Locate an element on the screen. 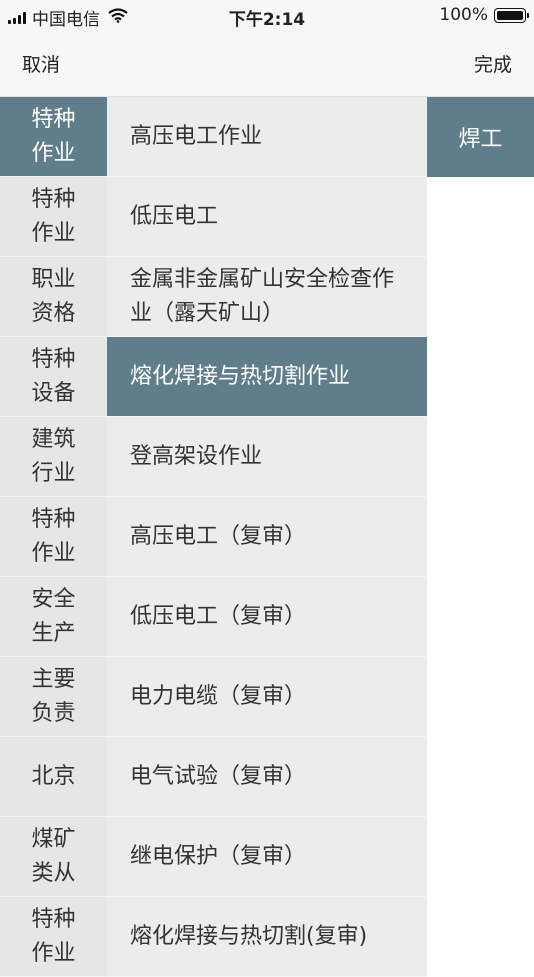  done-button: 完成 is located at coordinates (493, 63).